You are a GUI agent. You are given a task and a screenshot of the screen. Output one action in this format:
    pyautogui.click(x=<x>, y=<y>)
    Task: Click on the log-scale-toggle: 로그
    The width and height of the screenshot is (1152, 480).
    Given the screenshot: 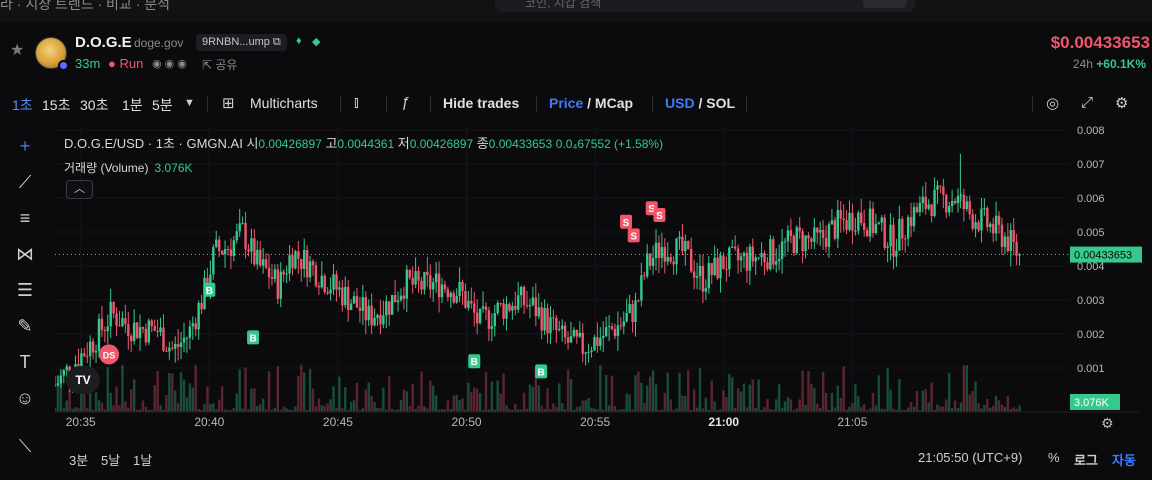 What is the action you would take?
    pyautogui.click(x=1086, y=459)
    